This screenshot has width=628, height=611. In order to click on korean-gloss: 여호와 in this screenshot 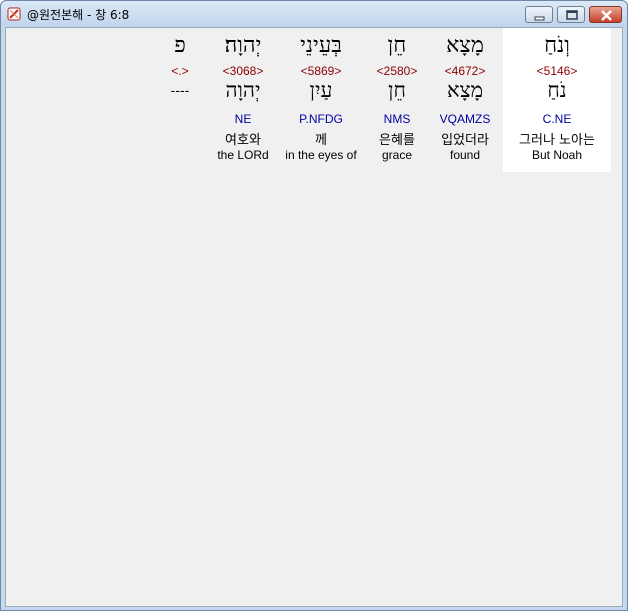, I will do `click(243, 140)`.